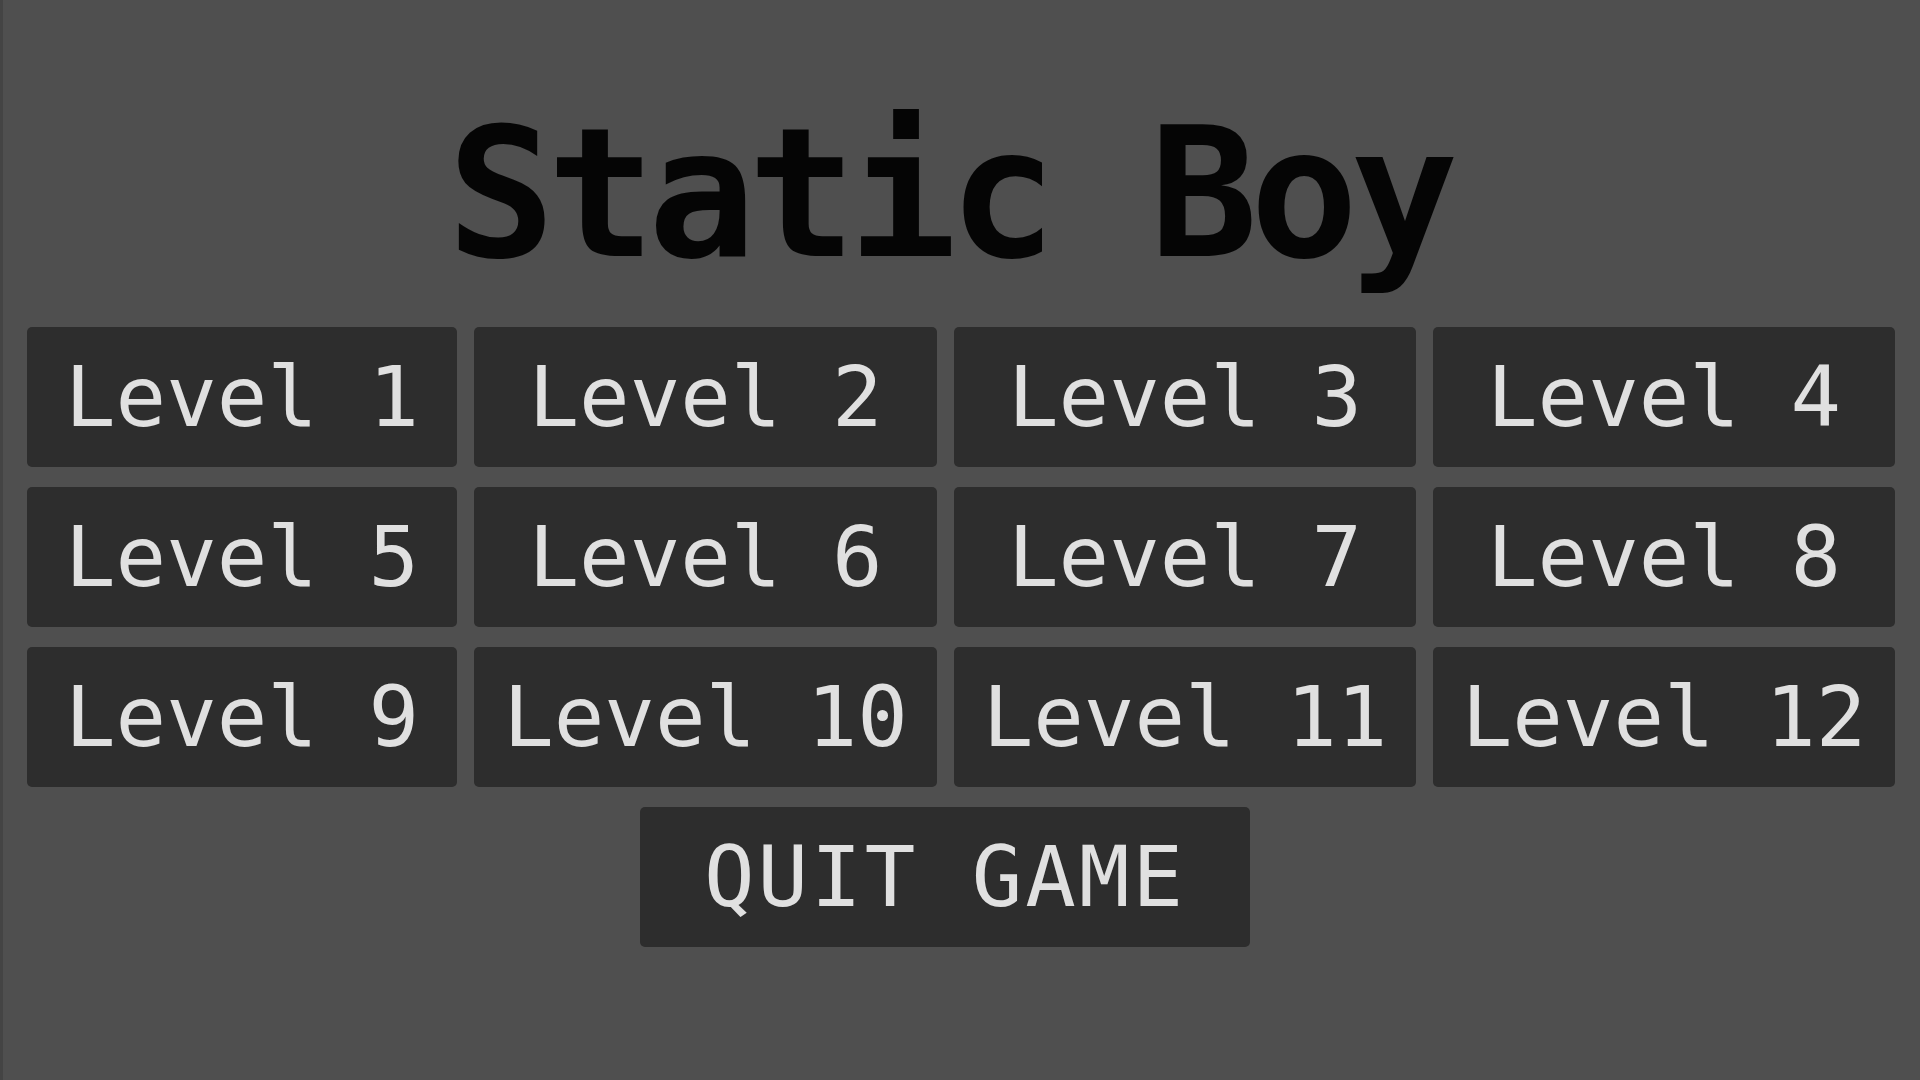 The width and height of the screenshot is (1920, 1080). Describe the element at coordinates (1185, 717) in the screenshot. I see `level-button: Level 11` at that location.